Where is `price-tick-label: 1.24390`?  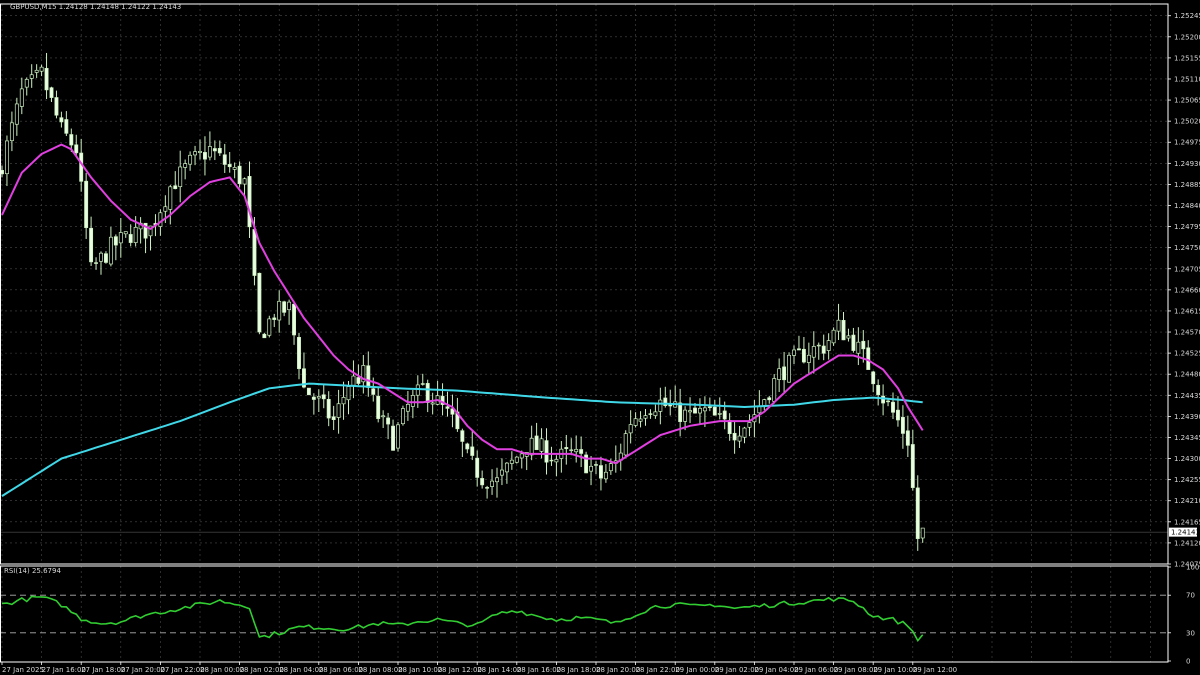
price-tick-label: 1.24390 is located at coordinates (1187, 417).